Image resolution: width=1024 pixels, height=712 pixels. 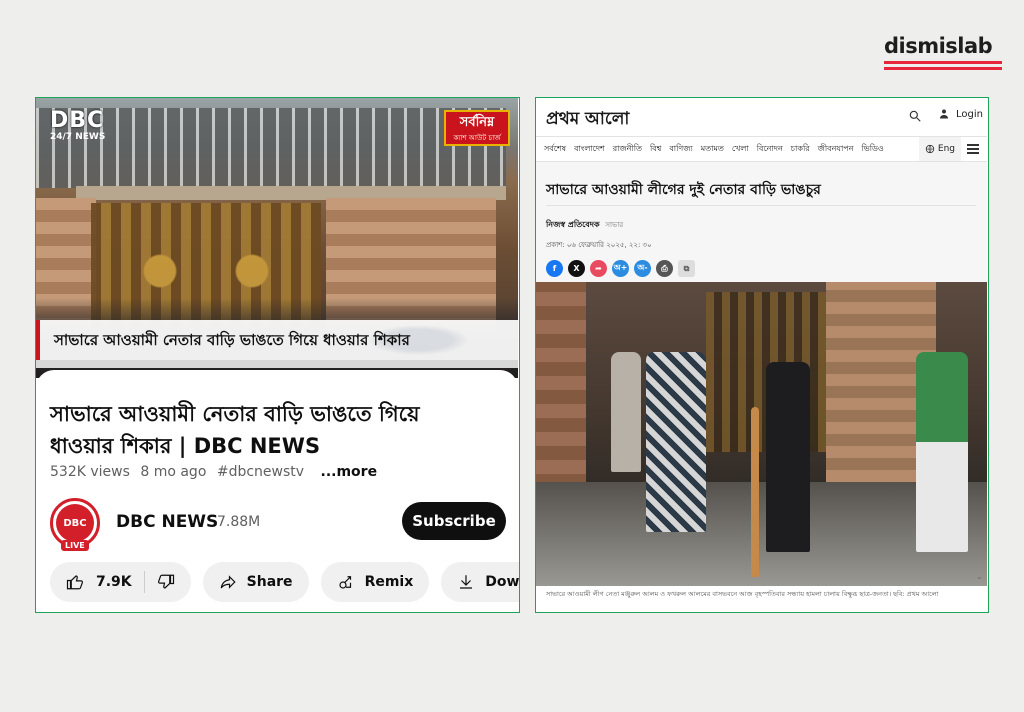 I want to click on overlay-ad-badge: সর্বনিম্ন ক্যাশ আউট চার্জ, so click(x=477, y=128).